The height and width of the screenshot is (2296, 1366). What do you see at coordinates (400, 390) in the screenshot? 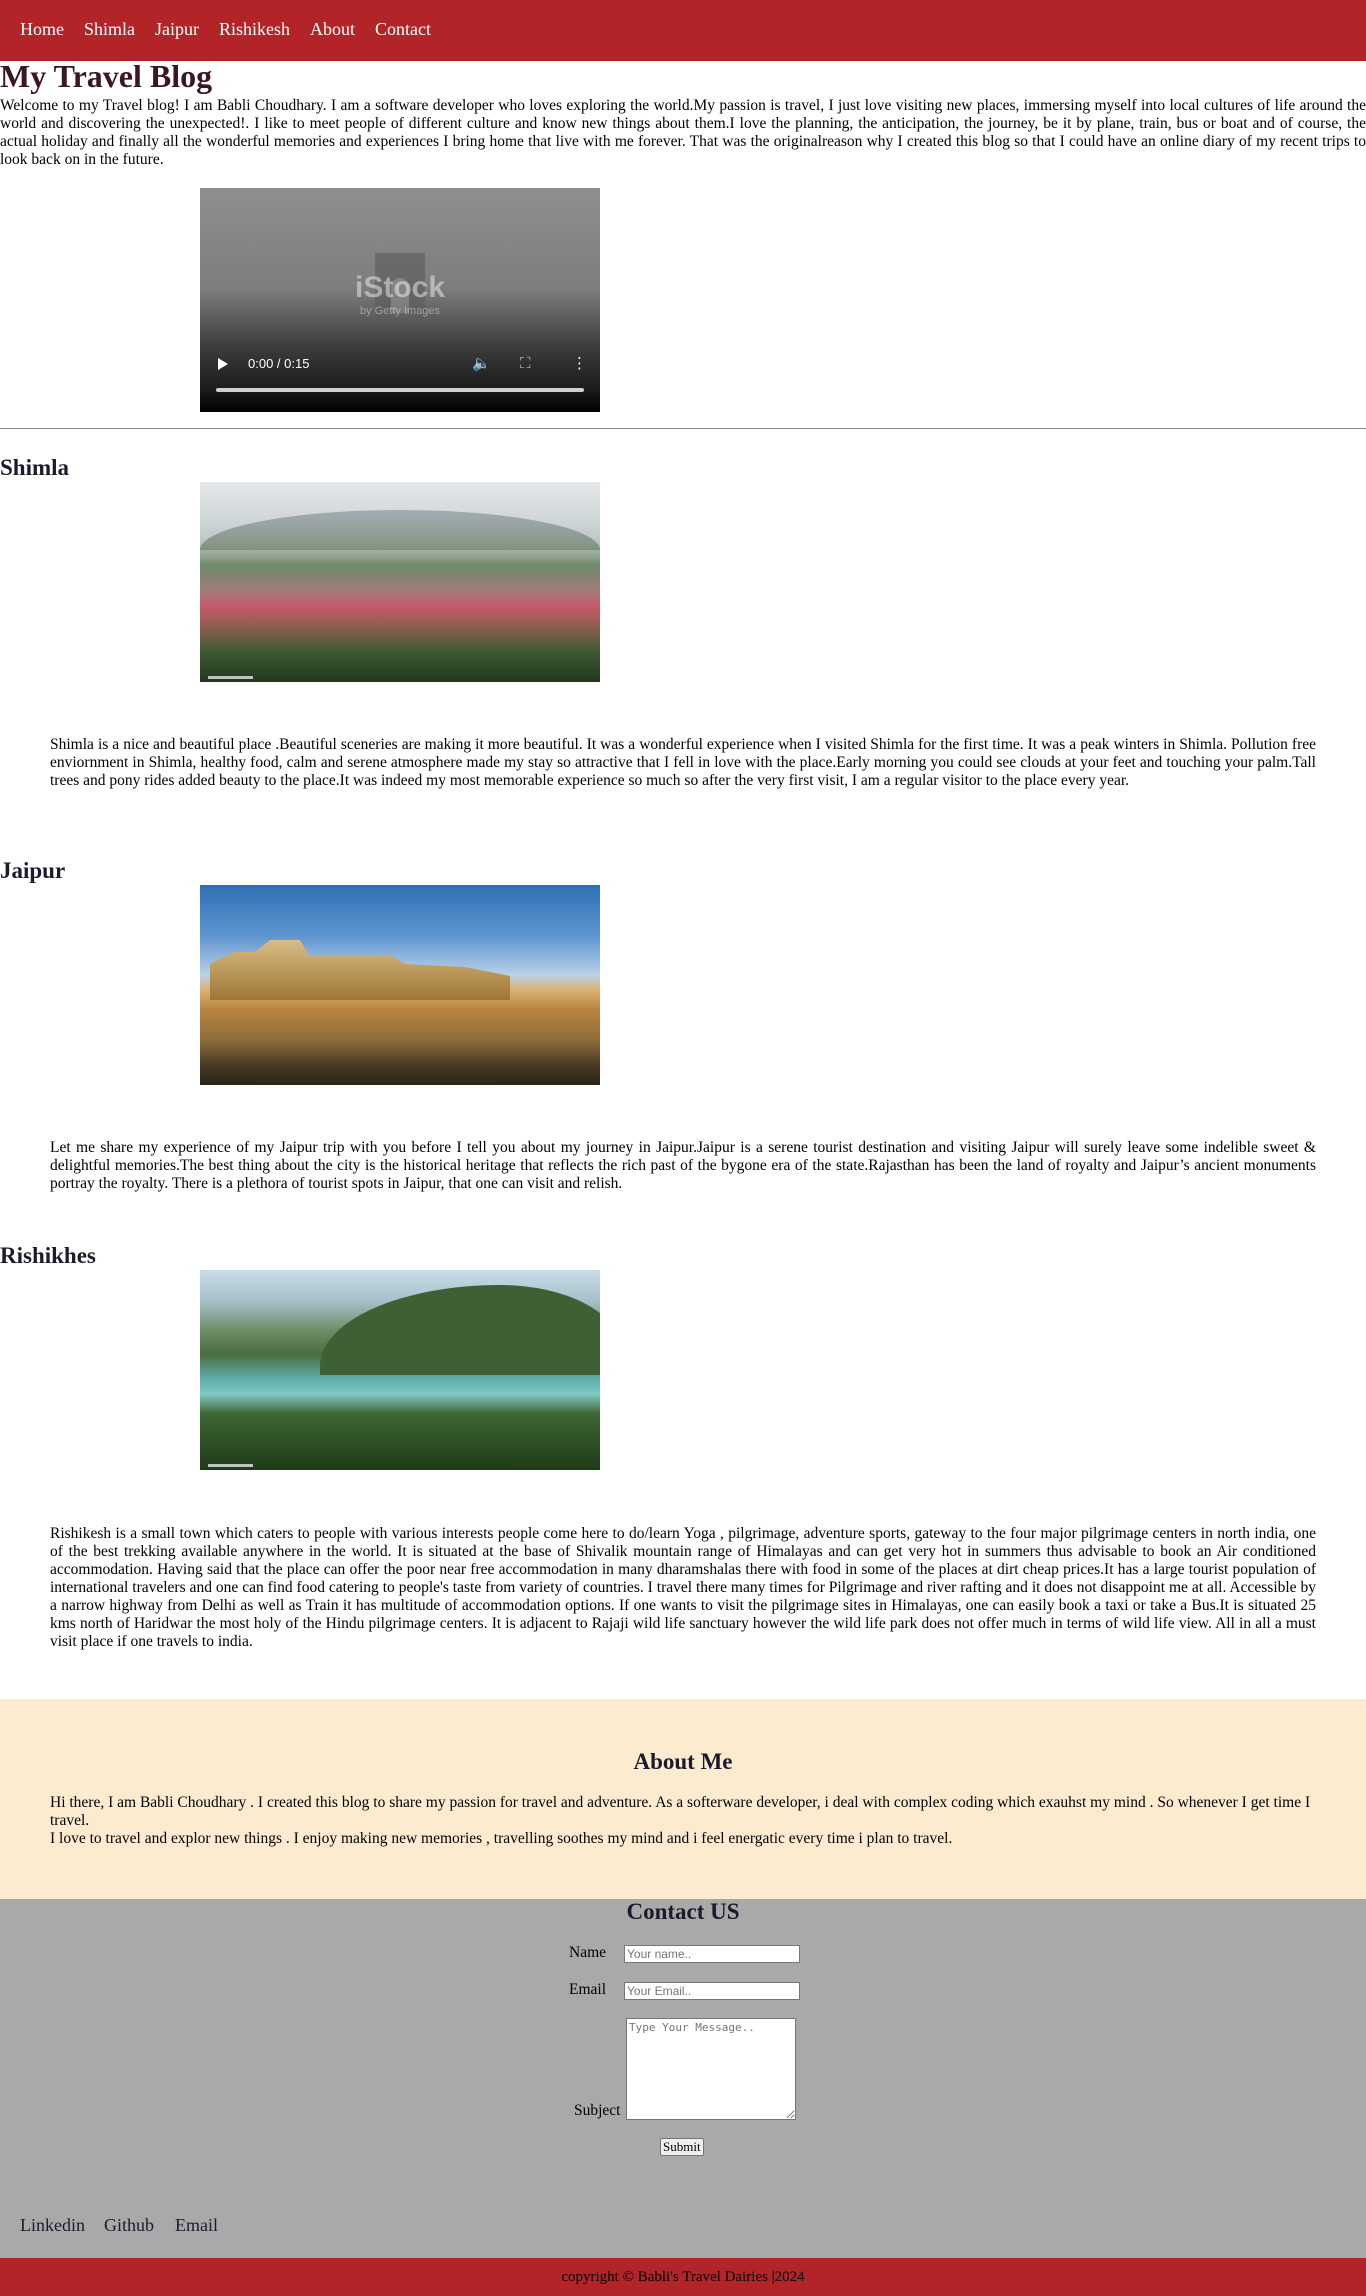
I see `video-progress-bar` at bounding box center [400, 390].